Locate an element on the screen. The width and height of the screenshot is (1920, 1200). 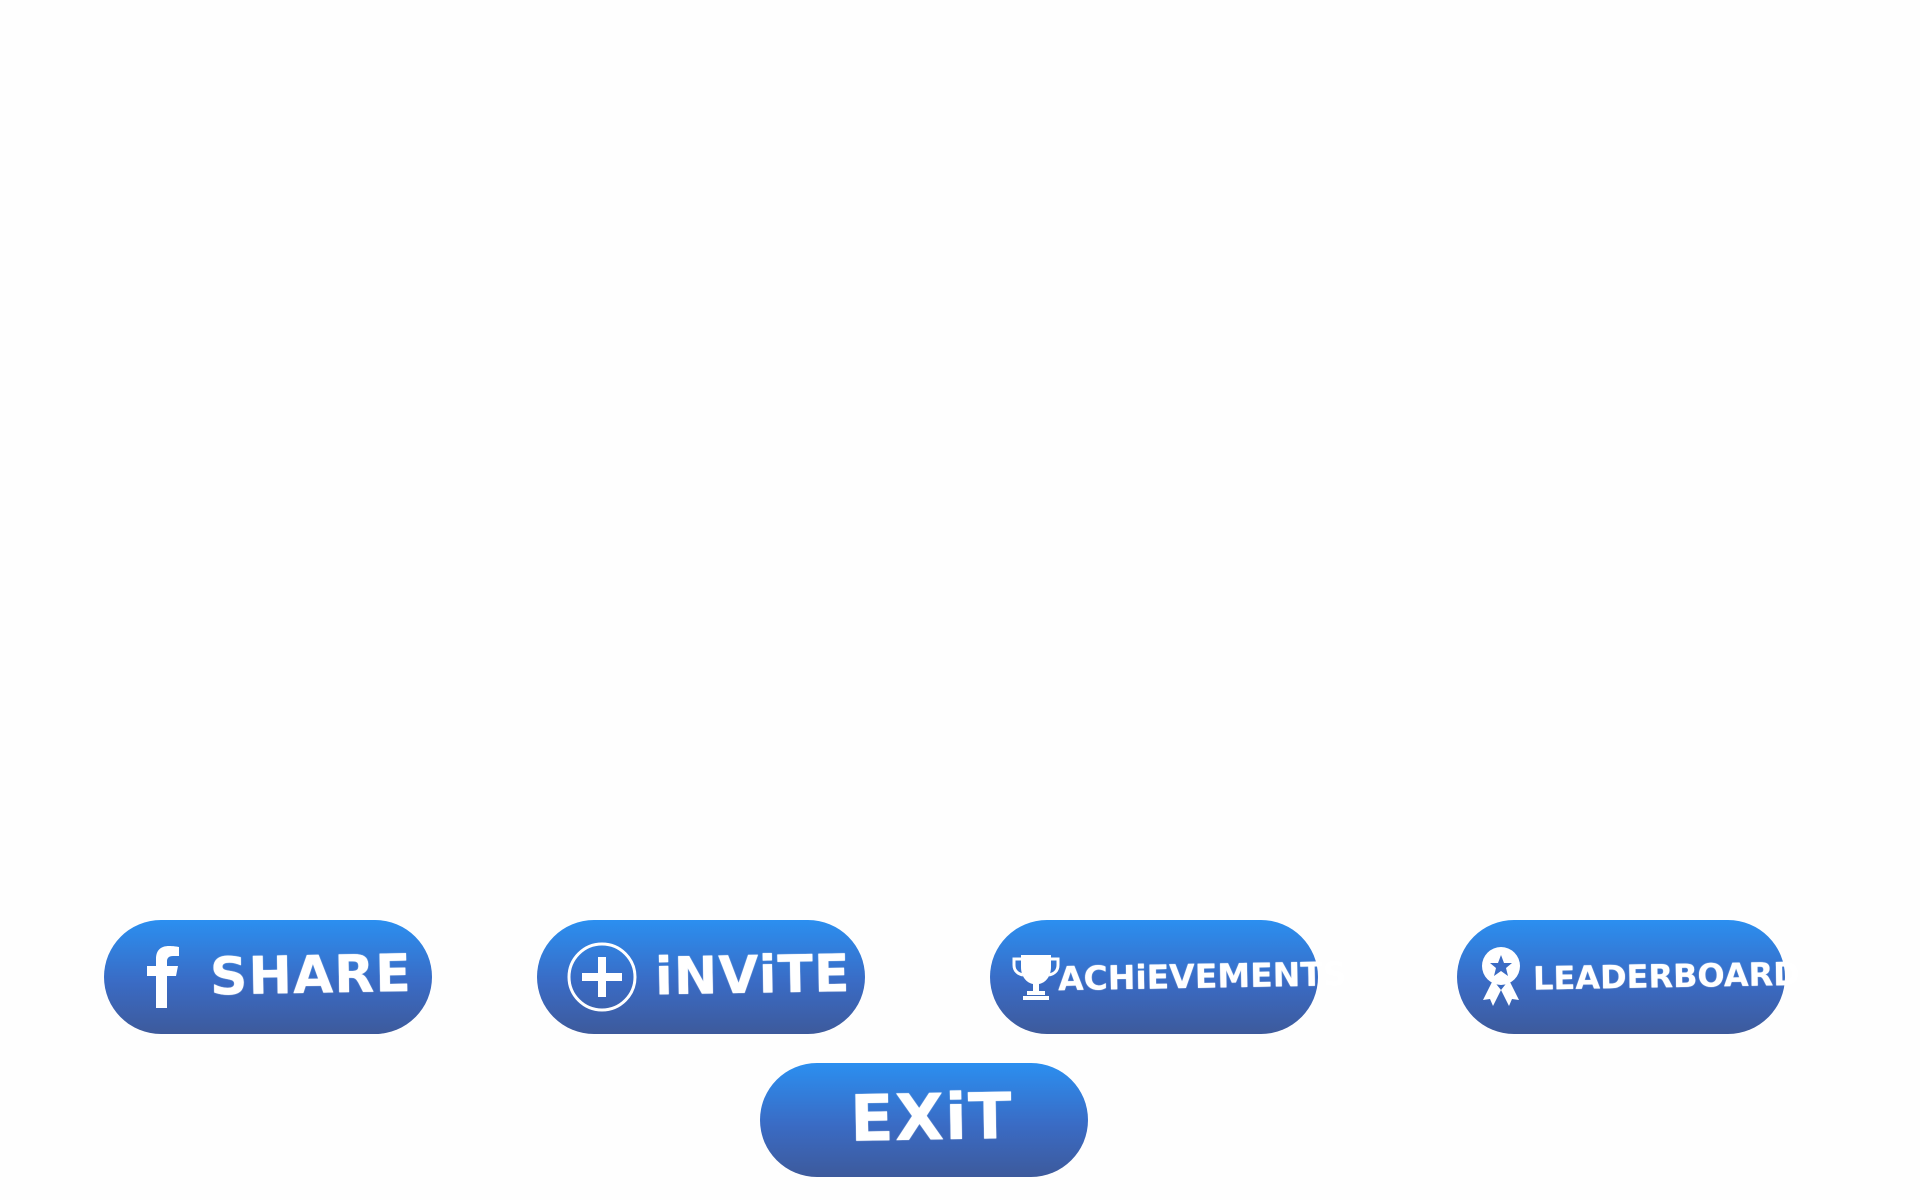
facebook-icon is located at coordinates (163, 977).